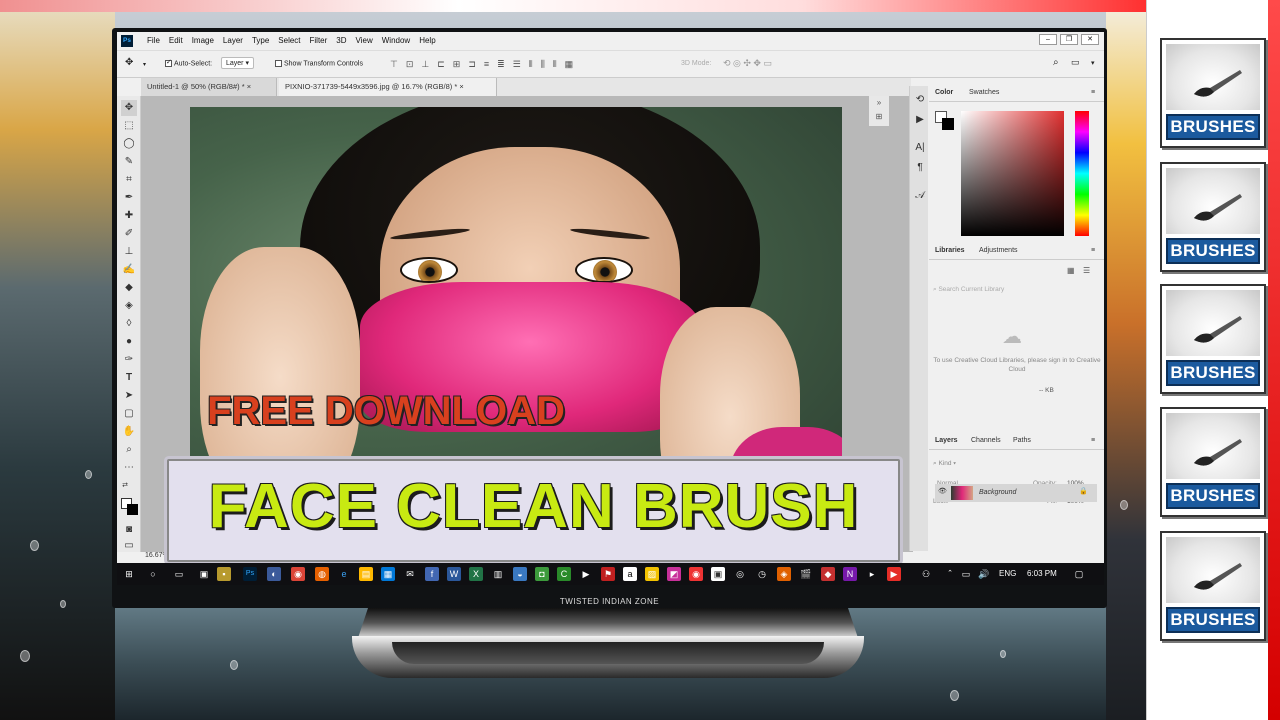 The image size is (1280, 720). I want to click on app-icon: ◘, so click(542, 574).